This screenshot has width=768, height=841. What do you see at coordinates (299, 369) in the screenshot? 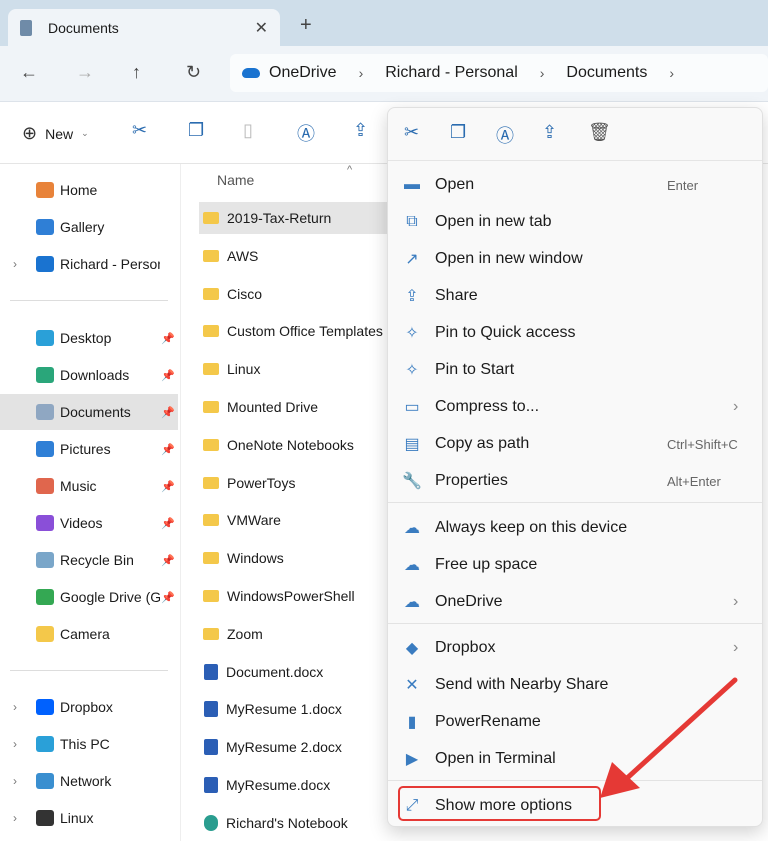
I see `file-row: Linux` at bounding box center [299, 369].